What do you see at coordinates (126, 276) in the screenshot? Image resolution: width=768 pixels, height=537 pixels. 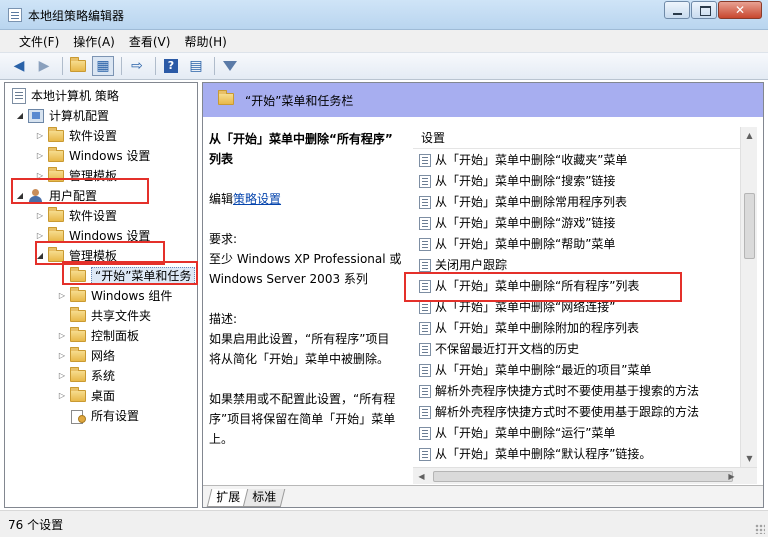 I see `tree-item-start-menu-taskbar: “开始”菜单和任务` at bounding box center [126, 276].